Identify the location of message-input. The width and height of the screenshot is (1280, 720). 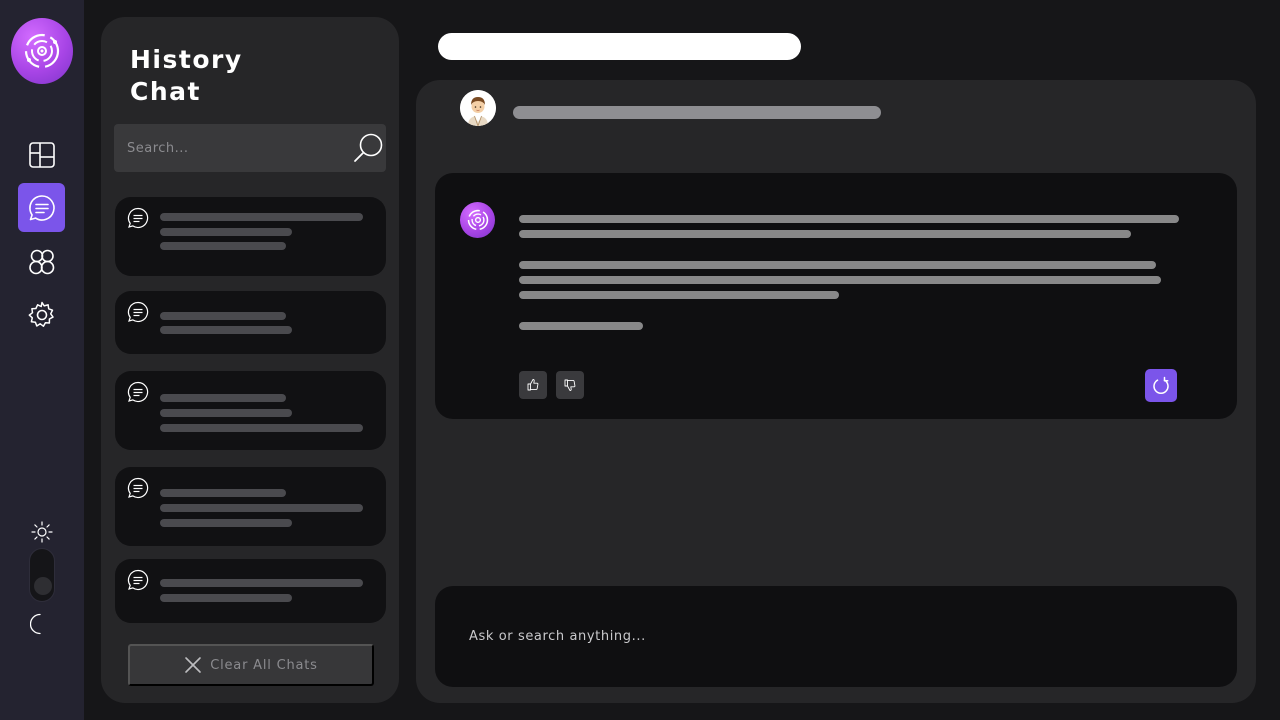
(836, 636).